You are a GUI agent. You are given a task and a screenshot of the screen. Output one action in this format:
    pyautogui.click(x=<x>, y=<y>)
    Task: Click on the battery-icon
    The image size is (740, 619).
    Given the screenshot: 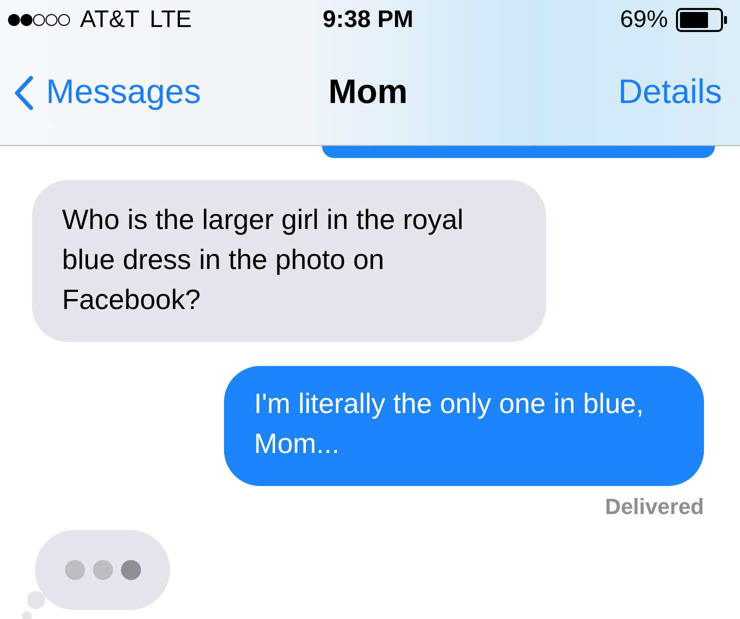 What is the action you would take?
    pyautogui.click(x=702, y=20)
    